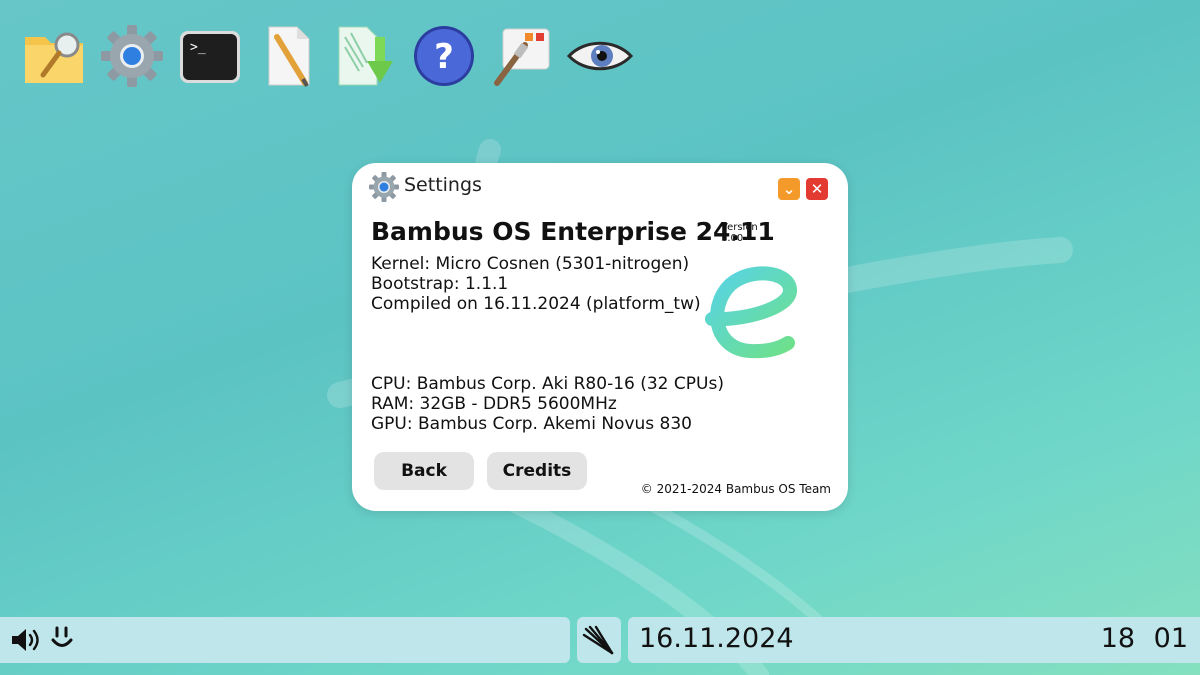 Image resolution: width=1200 pixels, height=675 pixels. I want to click on launcher-button, so click(599, 640).